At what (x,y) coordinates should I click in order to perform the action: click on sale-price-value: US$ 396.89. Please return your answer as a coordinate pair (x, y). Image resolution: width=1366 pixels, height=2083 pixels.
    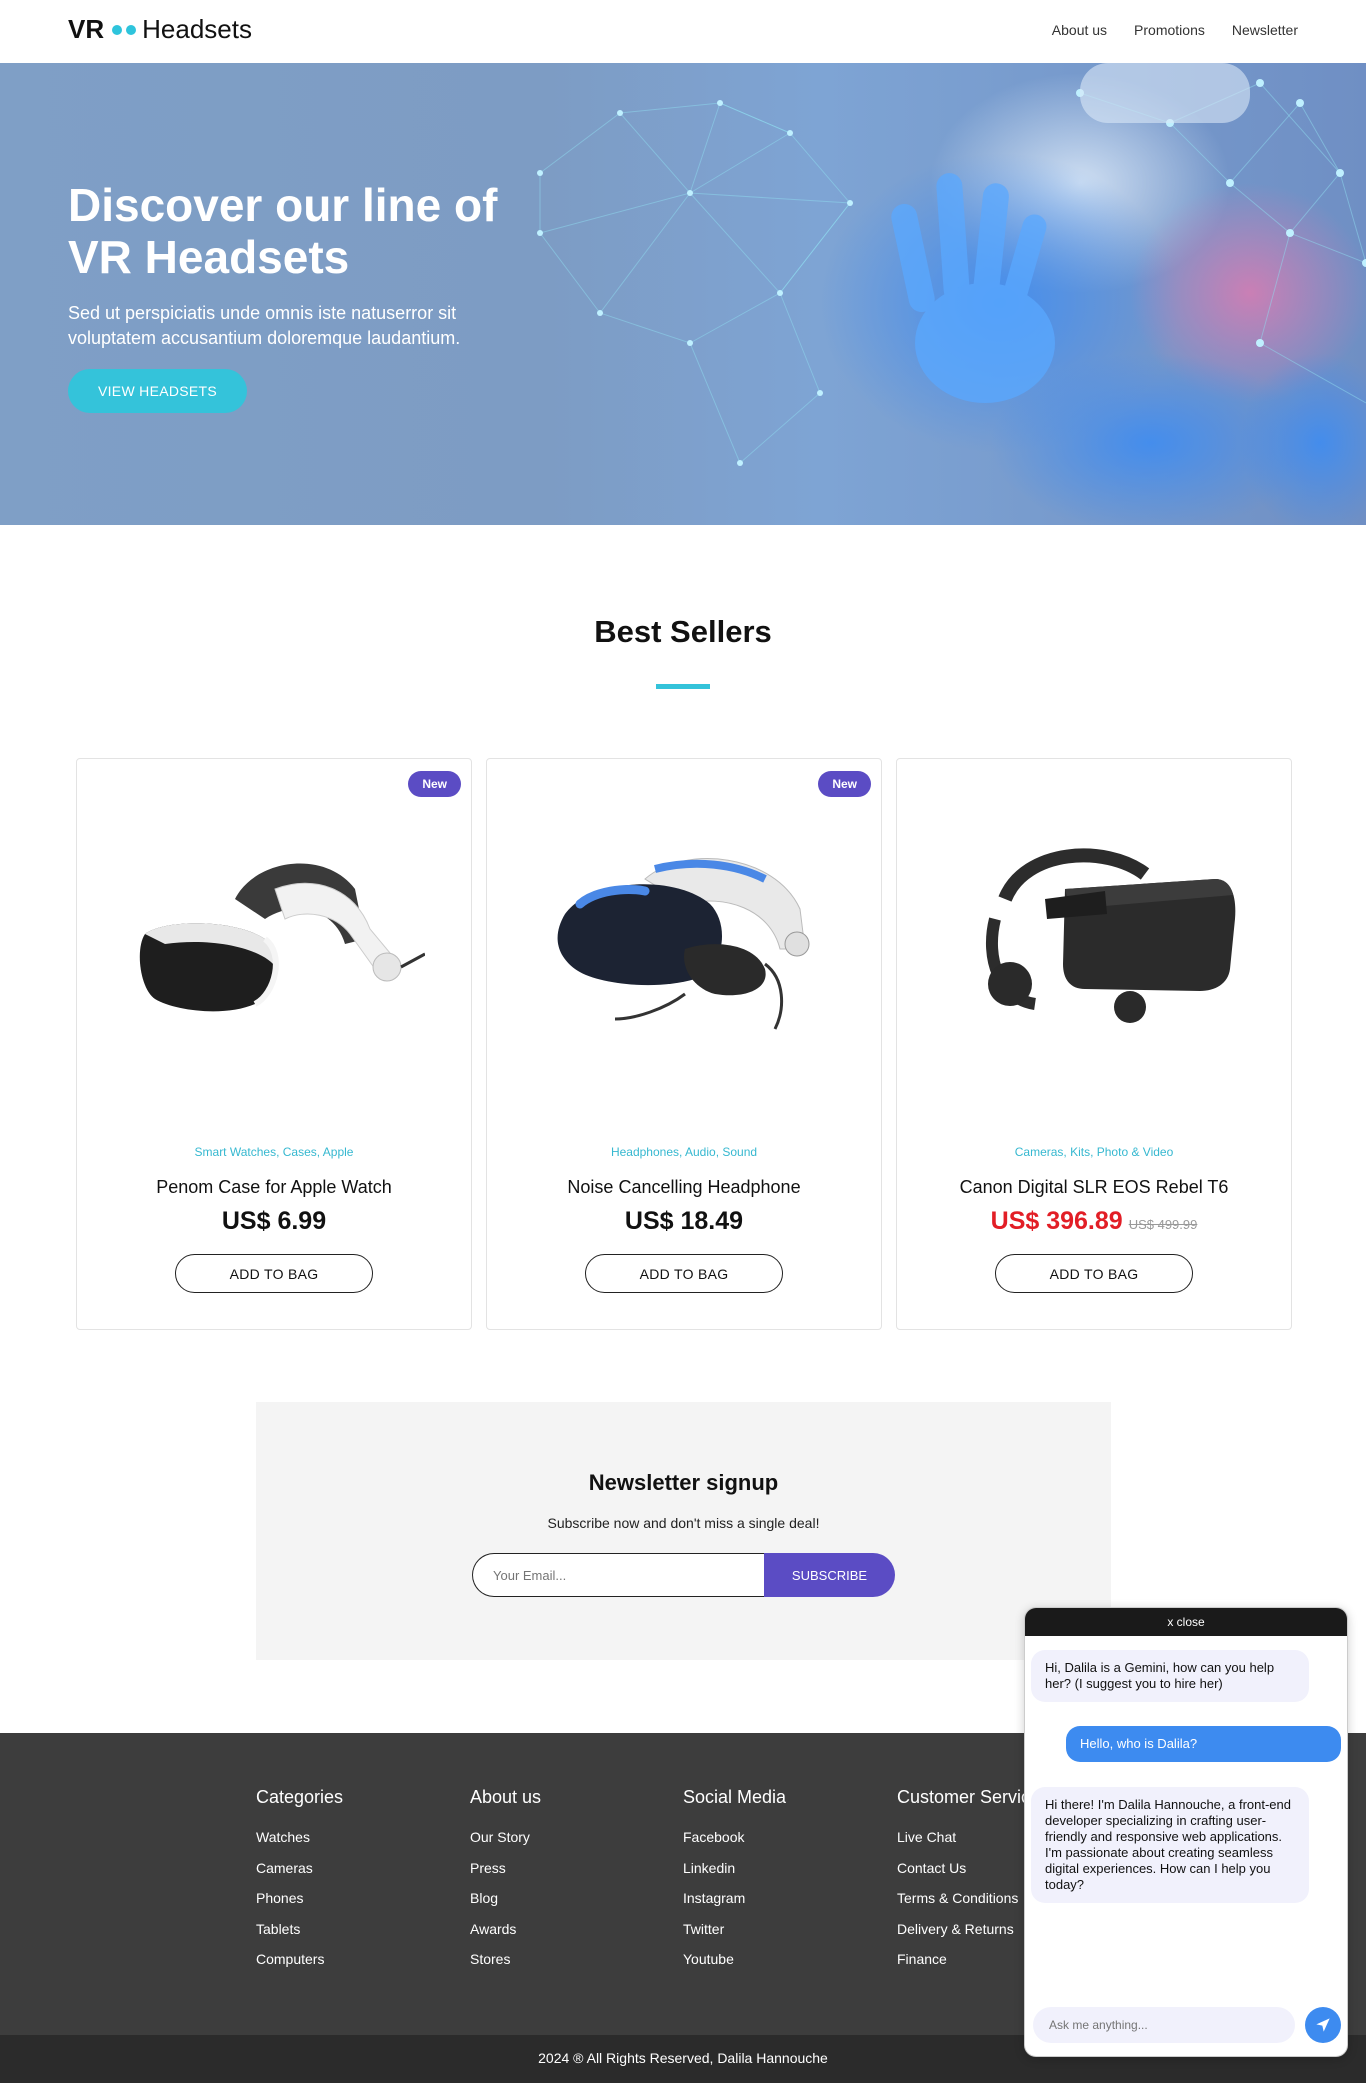
    Looking at the image, I should click on (1056, 1221).